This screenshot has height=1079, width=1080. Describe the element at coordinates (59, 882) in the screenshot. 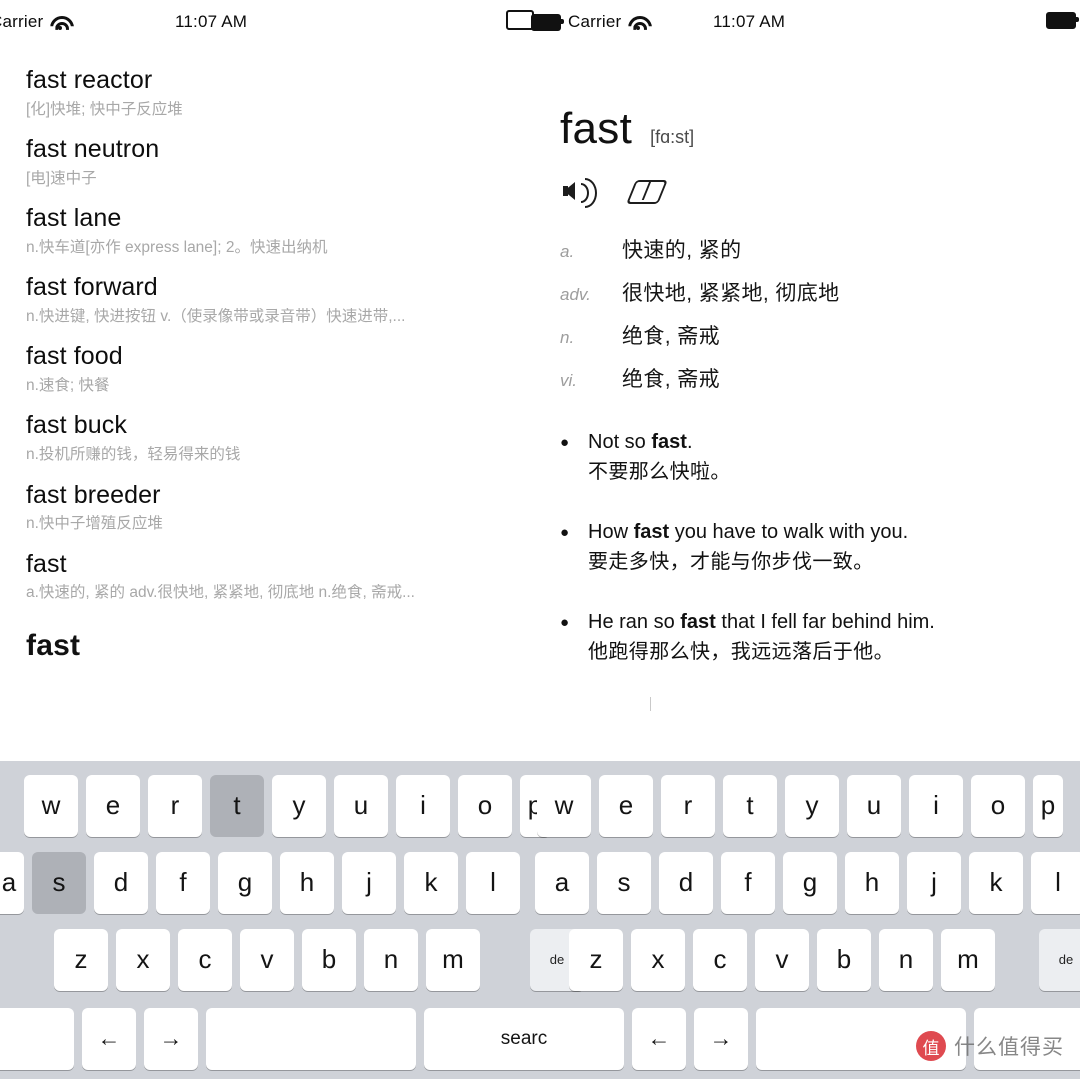

I see `key-s: s` at that location.